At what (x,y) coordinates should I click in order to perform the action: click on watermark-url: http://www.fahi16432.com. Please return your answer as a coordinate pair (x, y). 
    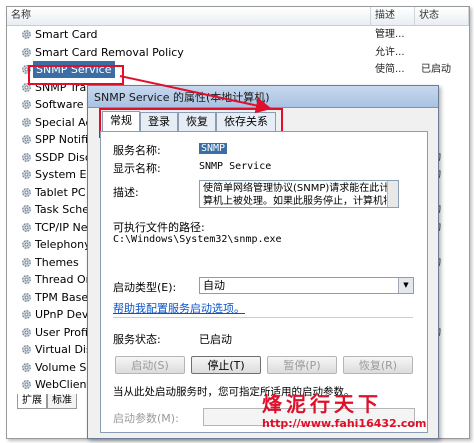
    Looking at the image, I should click on (344, 423).